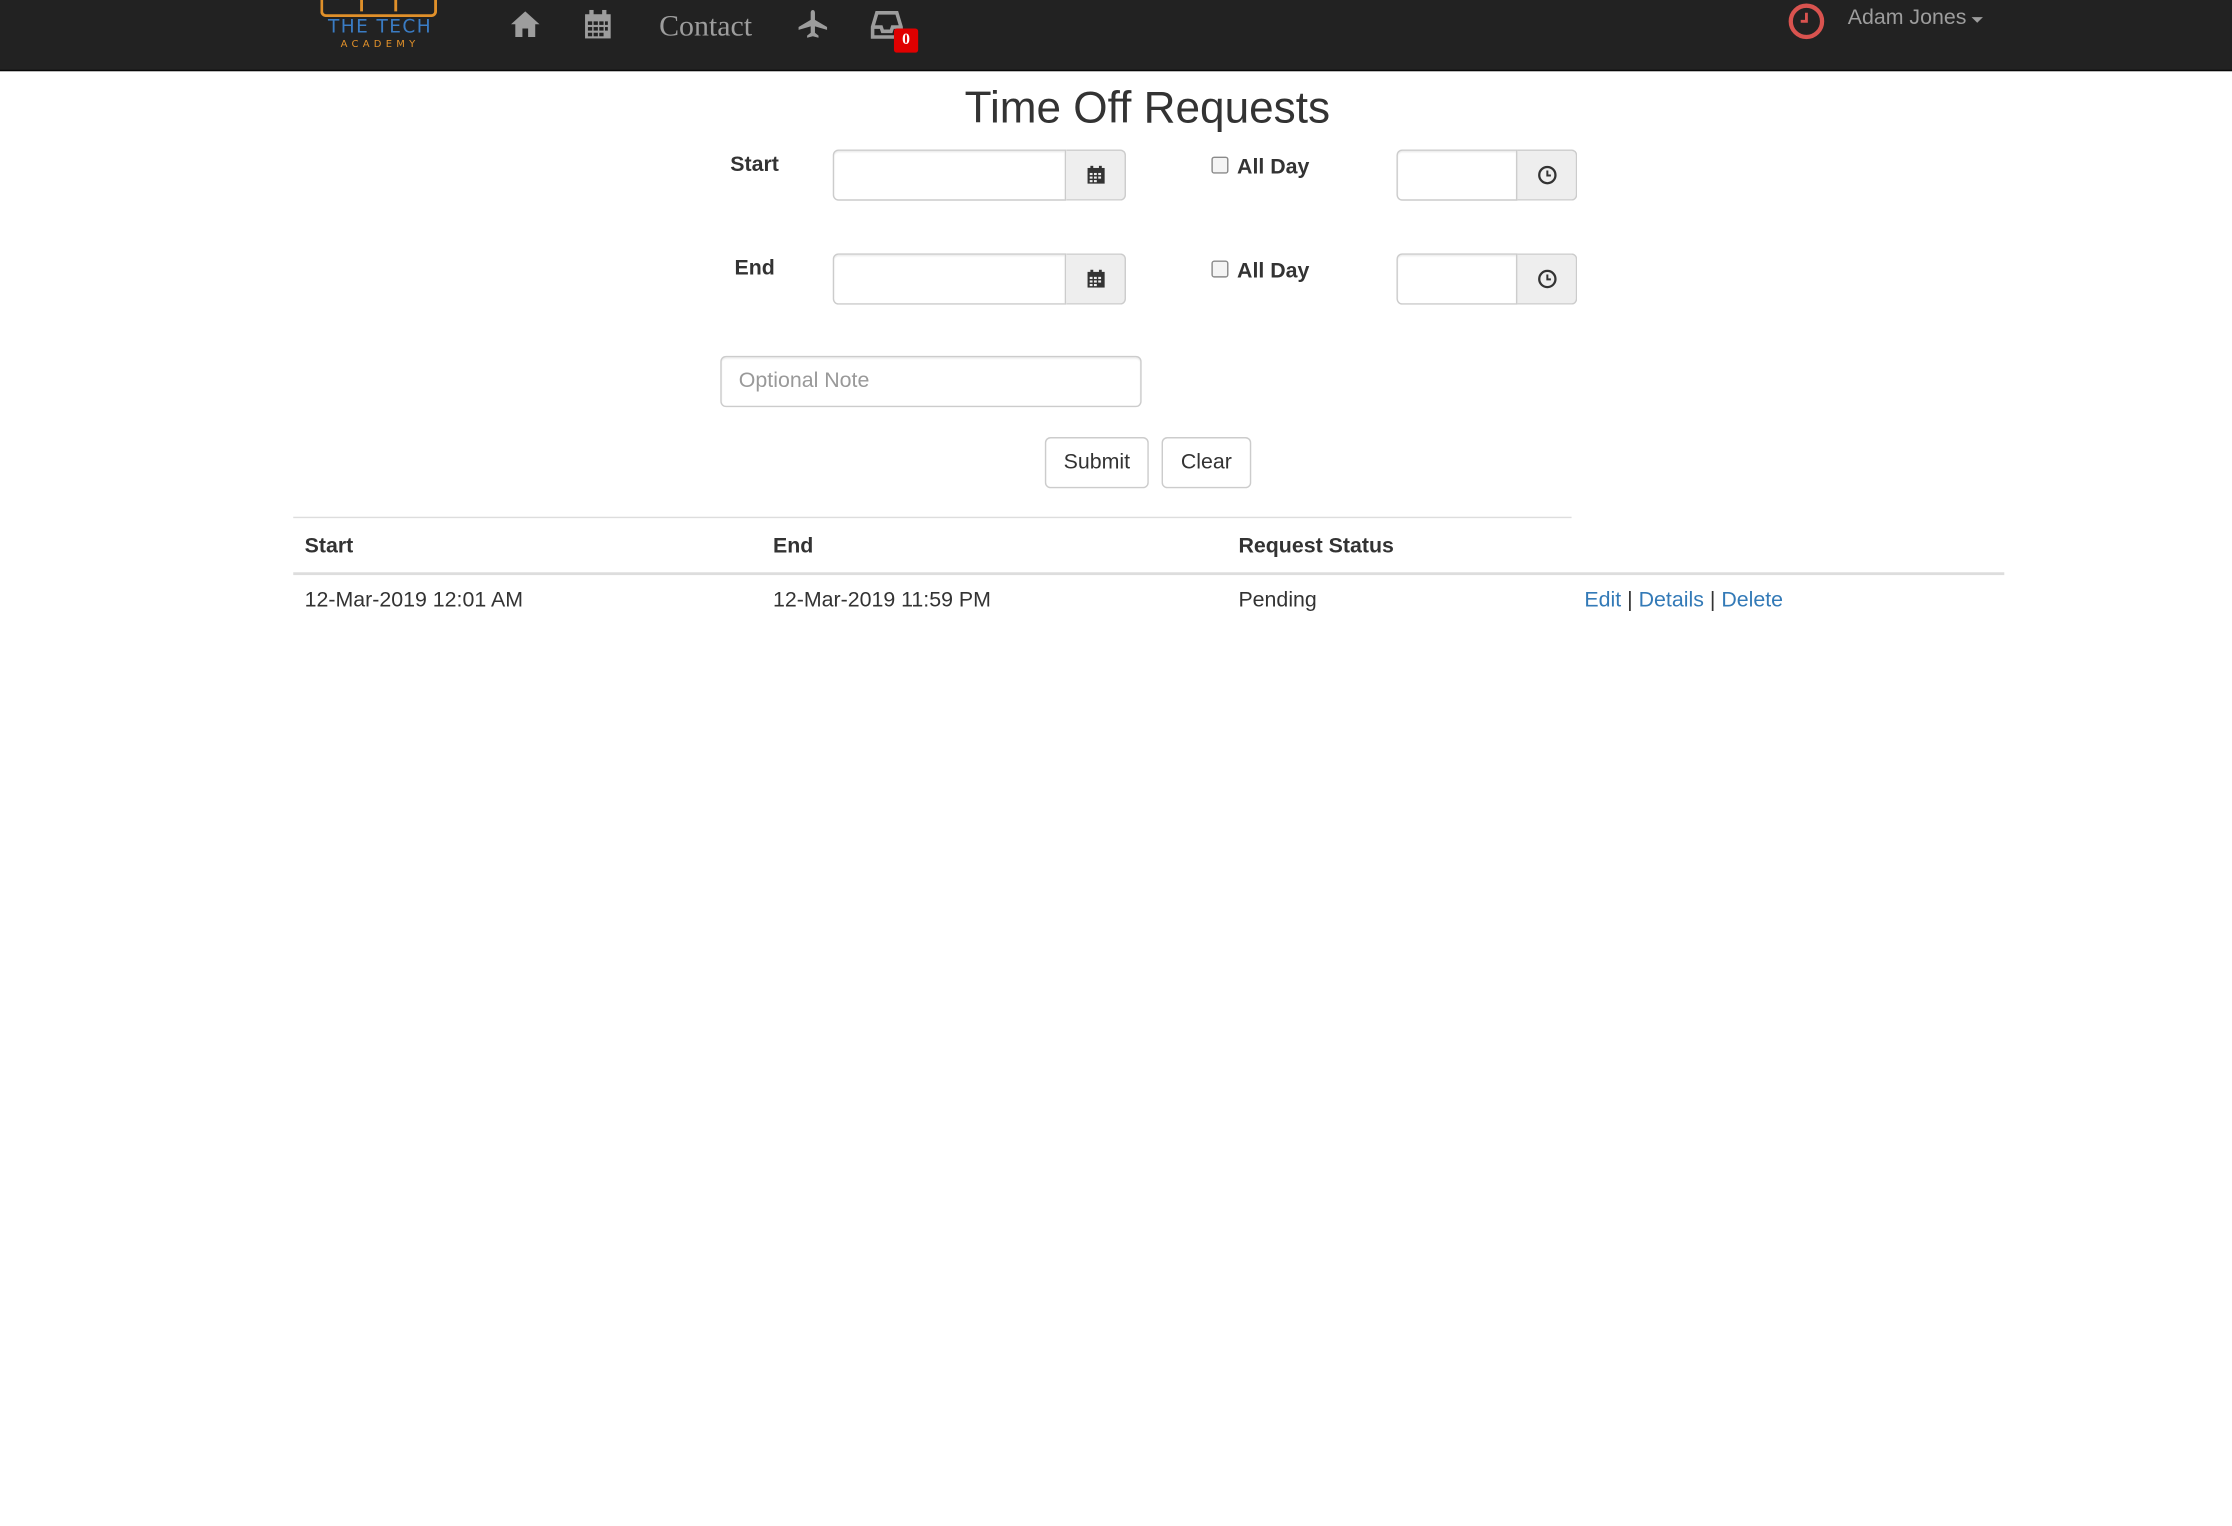 The image size is (2232, 1526). What do you see at coordinates (881, 600) in the screenshot?
I see `row-end-value: 12-Mar-2019 11:59 PM` at bounding box center [881, 600].